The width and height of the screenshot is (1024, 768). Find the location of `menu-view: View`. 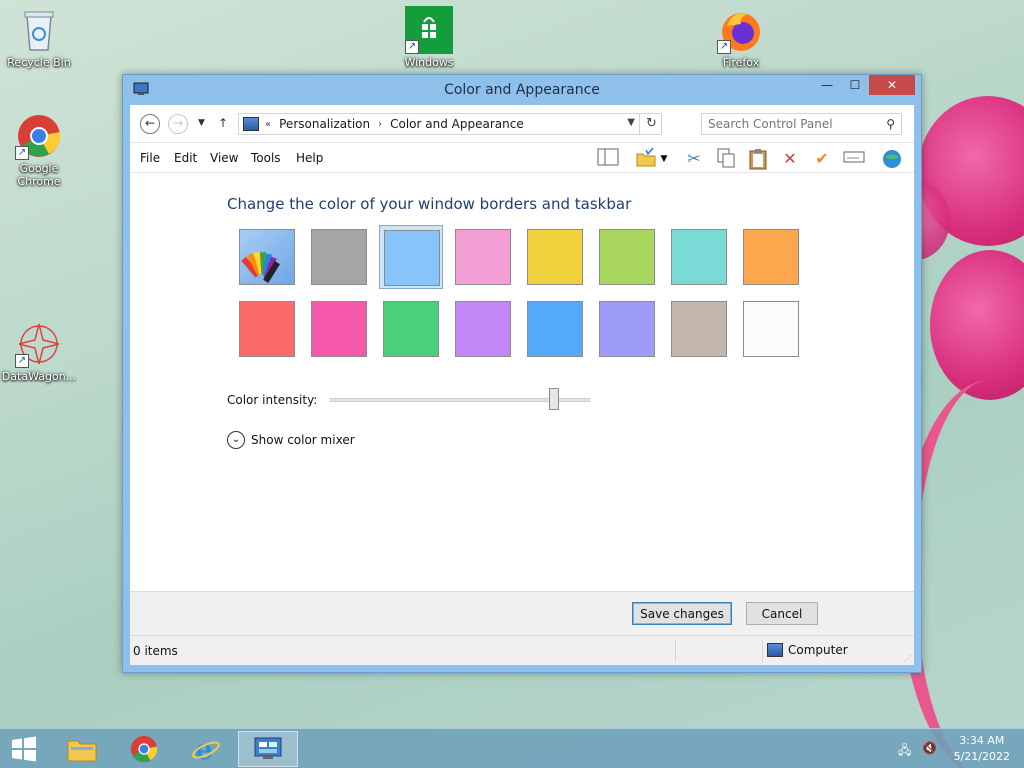

menu-view: View is located at coordinates (224, 158).